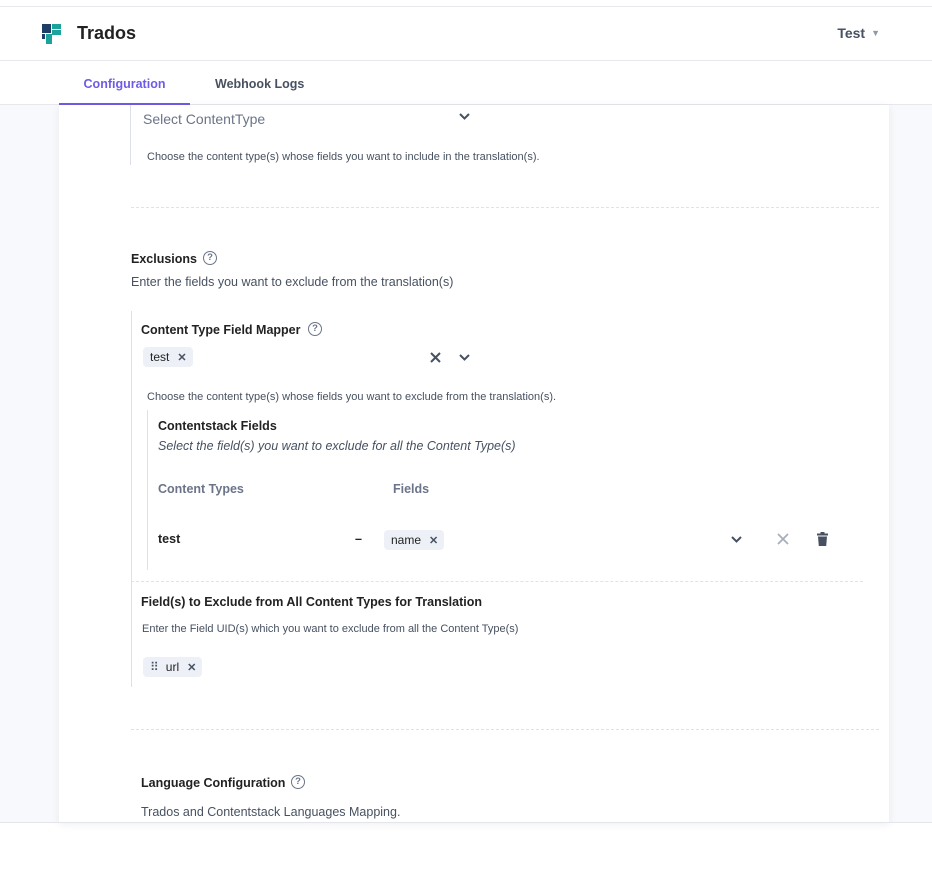 This screenshot has width=932, height=883. What do you see at coordinates (160, 357) in the screenshot?
I see `tag-label: test` at bounding box center [160, 357].